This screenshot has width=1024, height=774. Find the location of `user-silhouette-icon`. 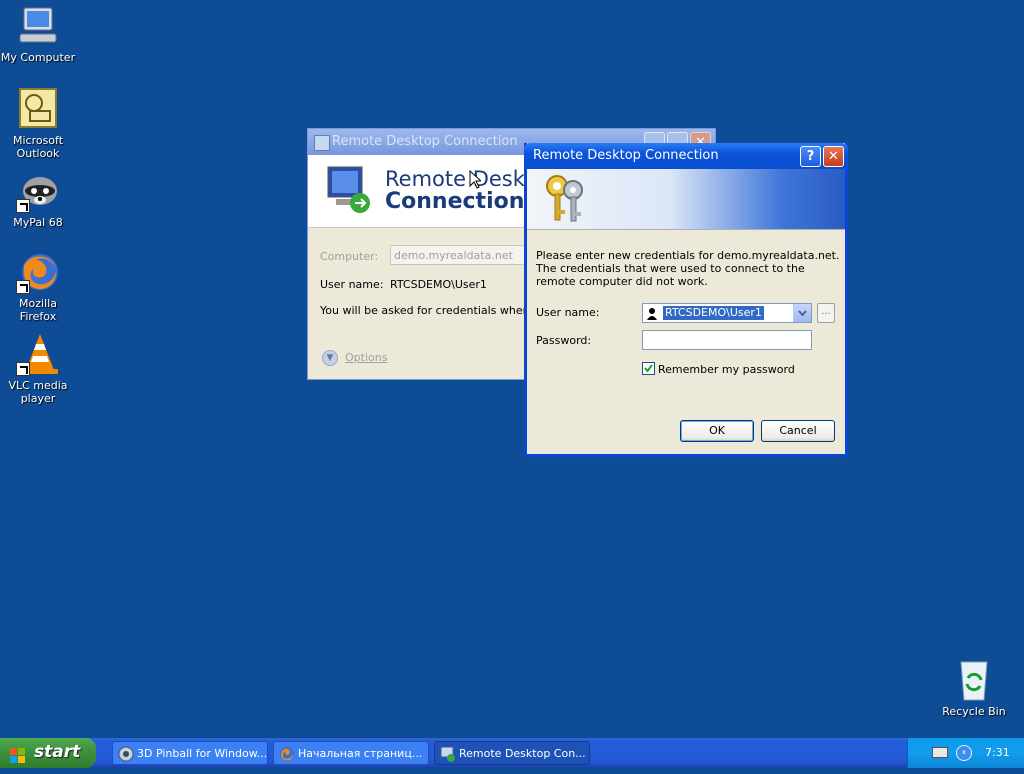

user-silhouette-icon is located at coordinates (652, 315).